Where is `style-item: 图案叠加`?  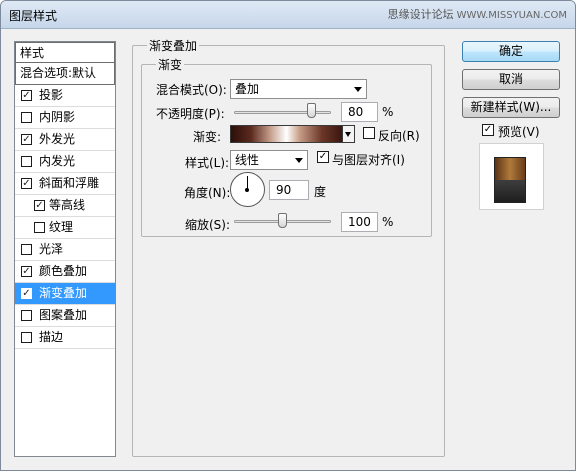
style-item: 图案叠加 is located at coordinates (65, 316).